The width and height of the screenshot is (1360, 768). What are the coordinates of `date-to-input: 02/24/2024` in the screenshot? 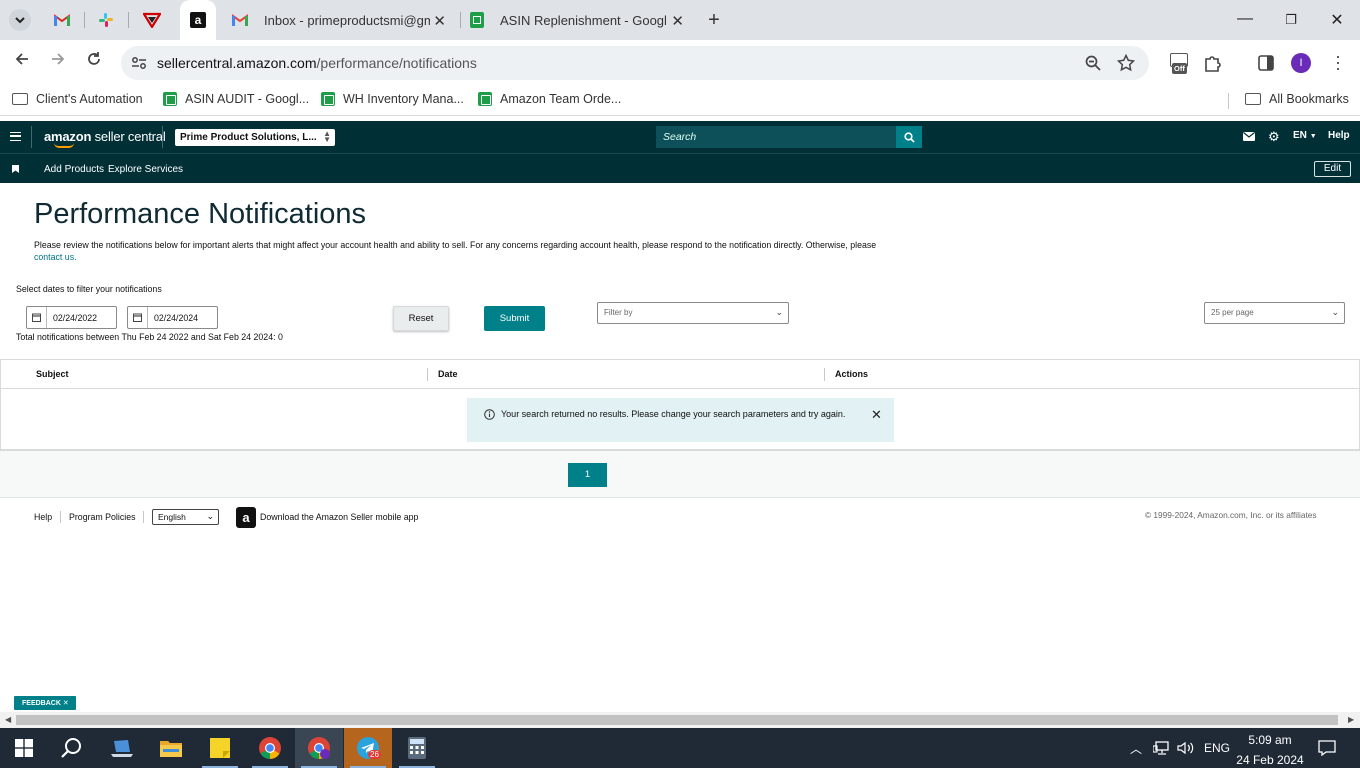 It's located at (172, 317).